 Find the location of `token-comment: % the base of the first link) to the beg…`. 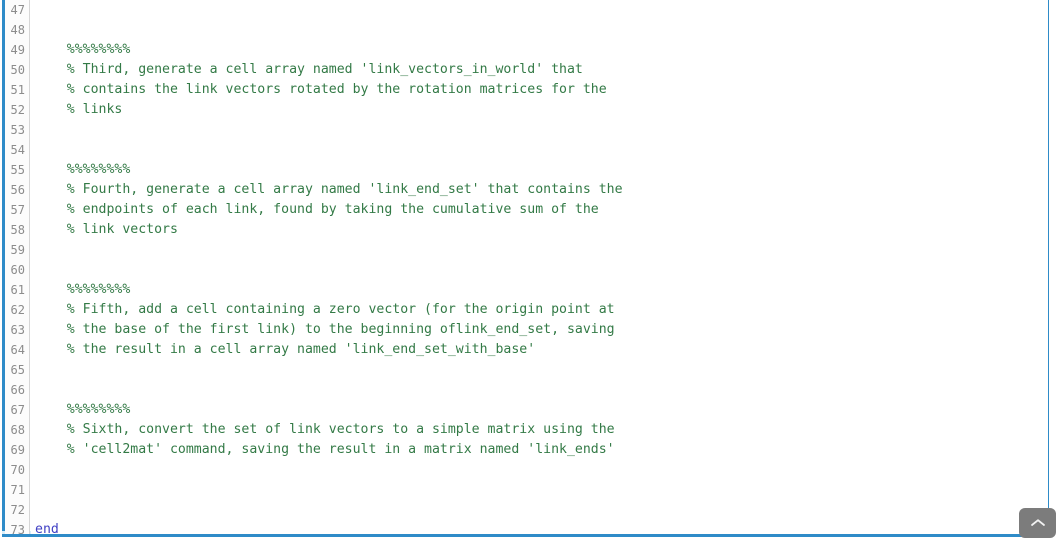

token-comment: % the base of the first link) to the beg… is located at coordinates (325, 329).